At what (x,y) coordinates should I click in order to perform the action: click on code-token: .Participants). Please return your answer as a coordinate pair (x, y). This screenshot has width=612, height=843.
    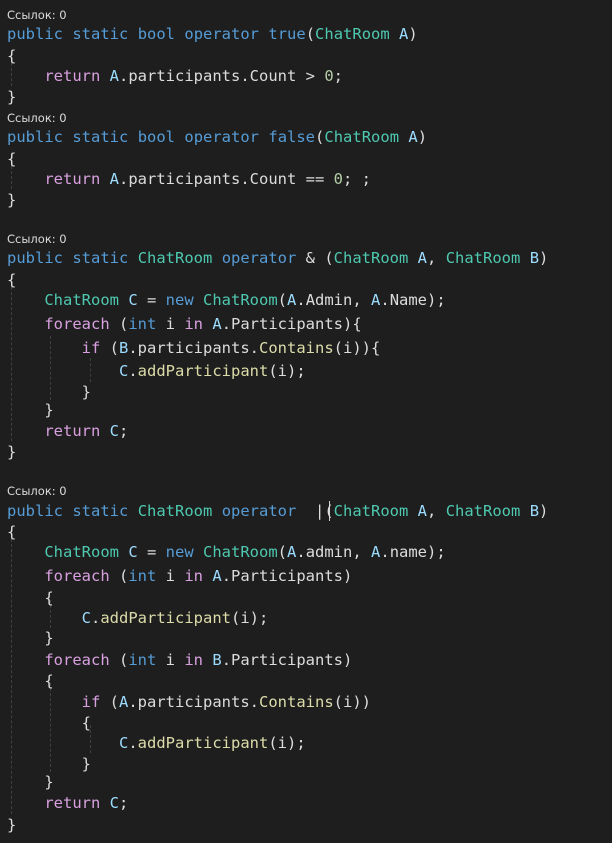
    Looking at the image, I should click on (287, 660).